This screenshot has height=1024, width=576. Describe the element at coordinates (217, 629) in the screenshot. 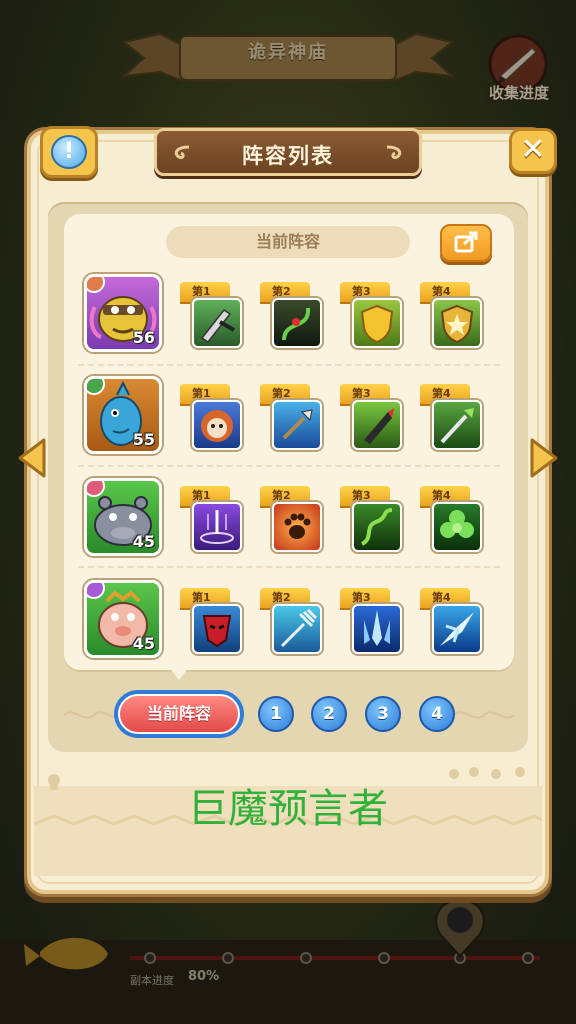

I see `red-mask-skill-icon` at that location.